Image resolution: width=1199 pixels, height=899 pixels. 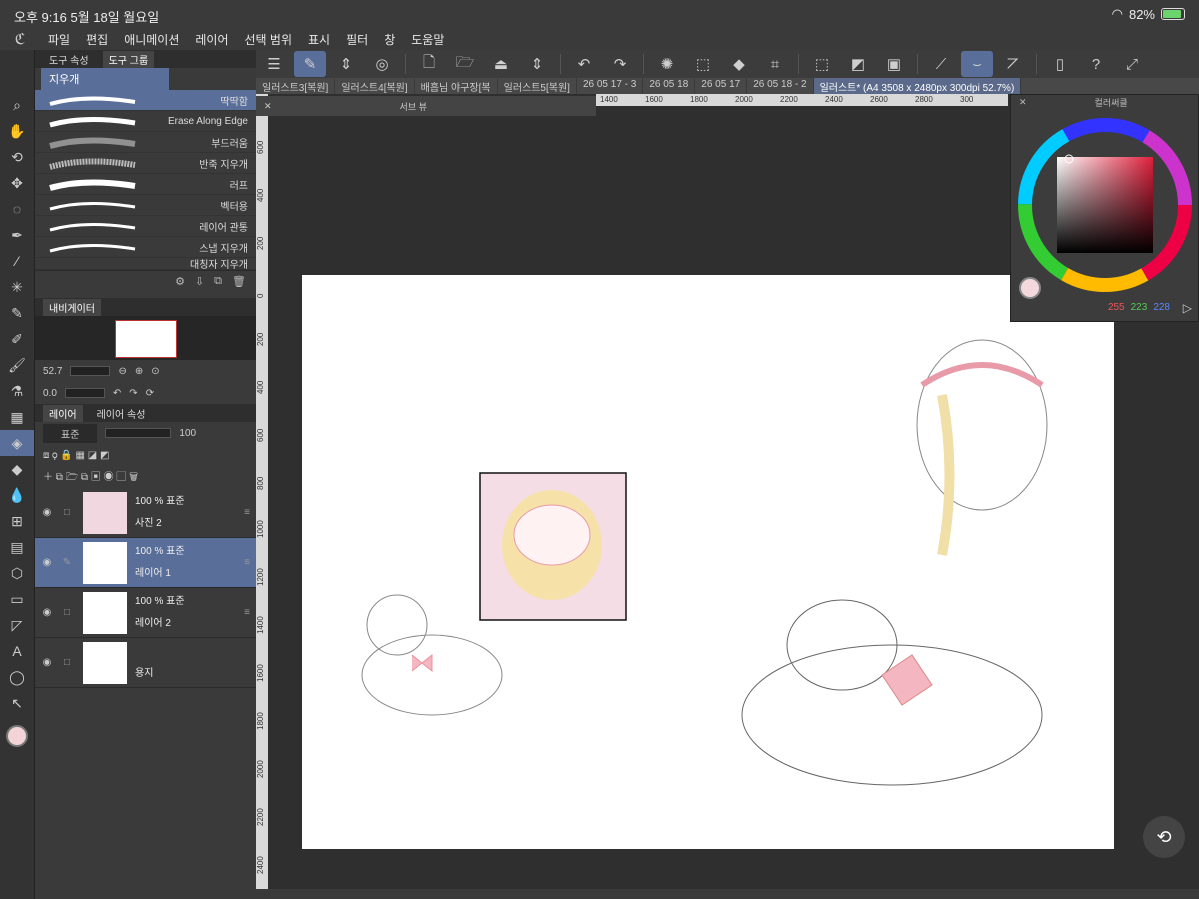 What do you see at coordinates (1187, 308) in the screenshot?
I see `play-icon: ▷` at bounding box center [1187, 308].